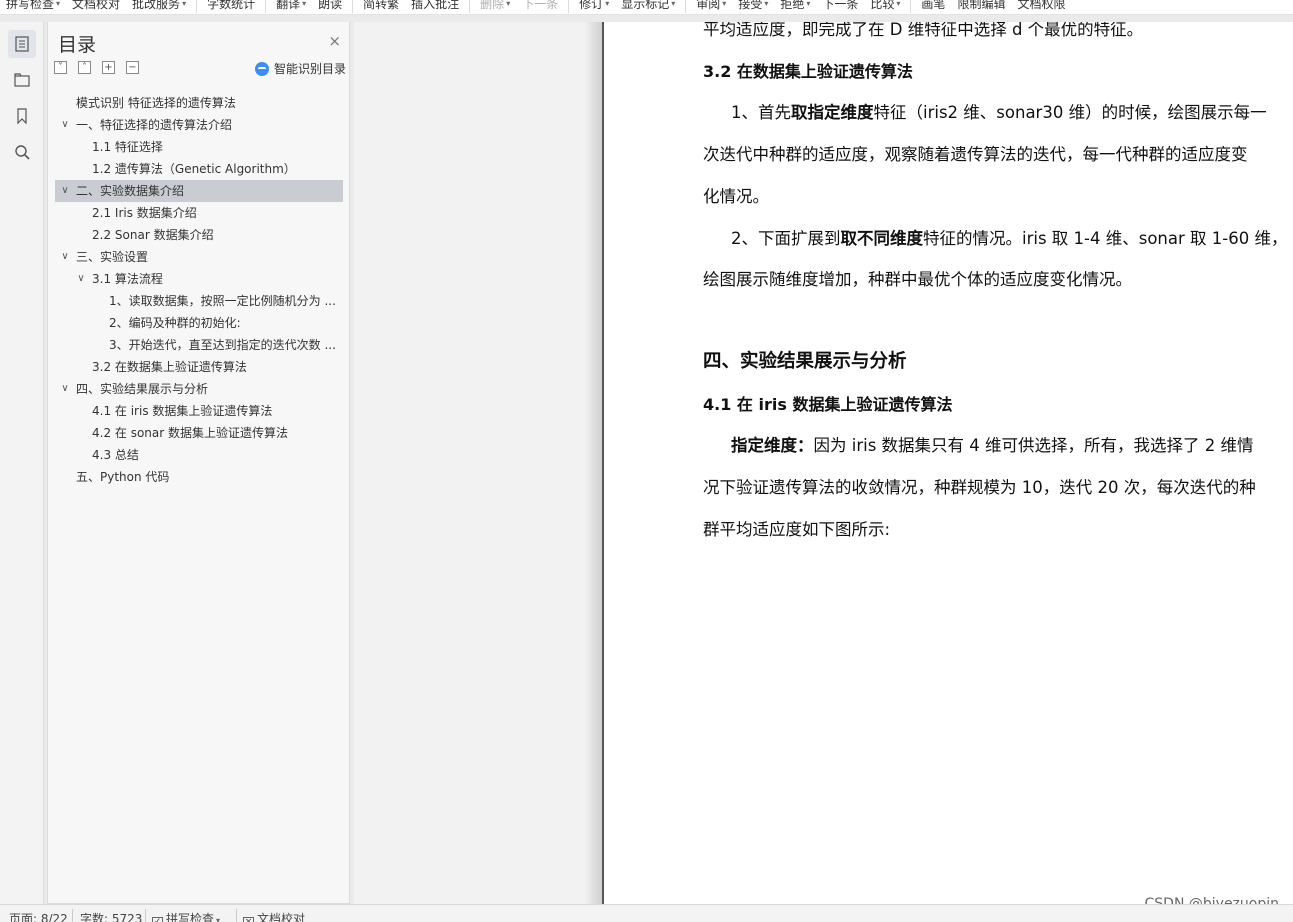 The width and height of the screenshot is (1293, 922). I want to click on toc-item: 1.2 遗传算法（Genetic Algorithm）, so click(199, 169).